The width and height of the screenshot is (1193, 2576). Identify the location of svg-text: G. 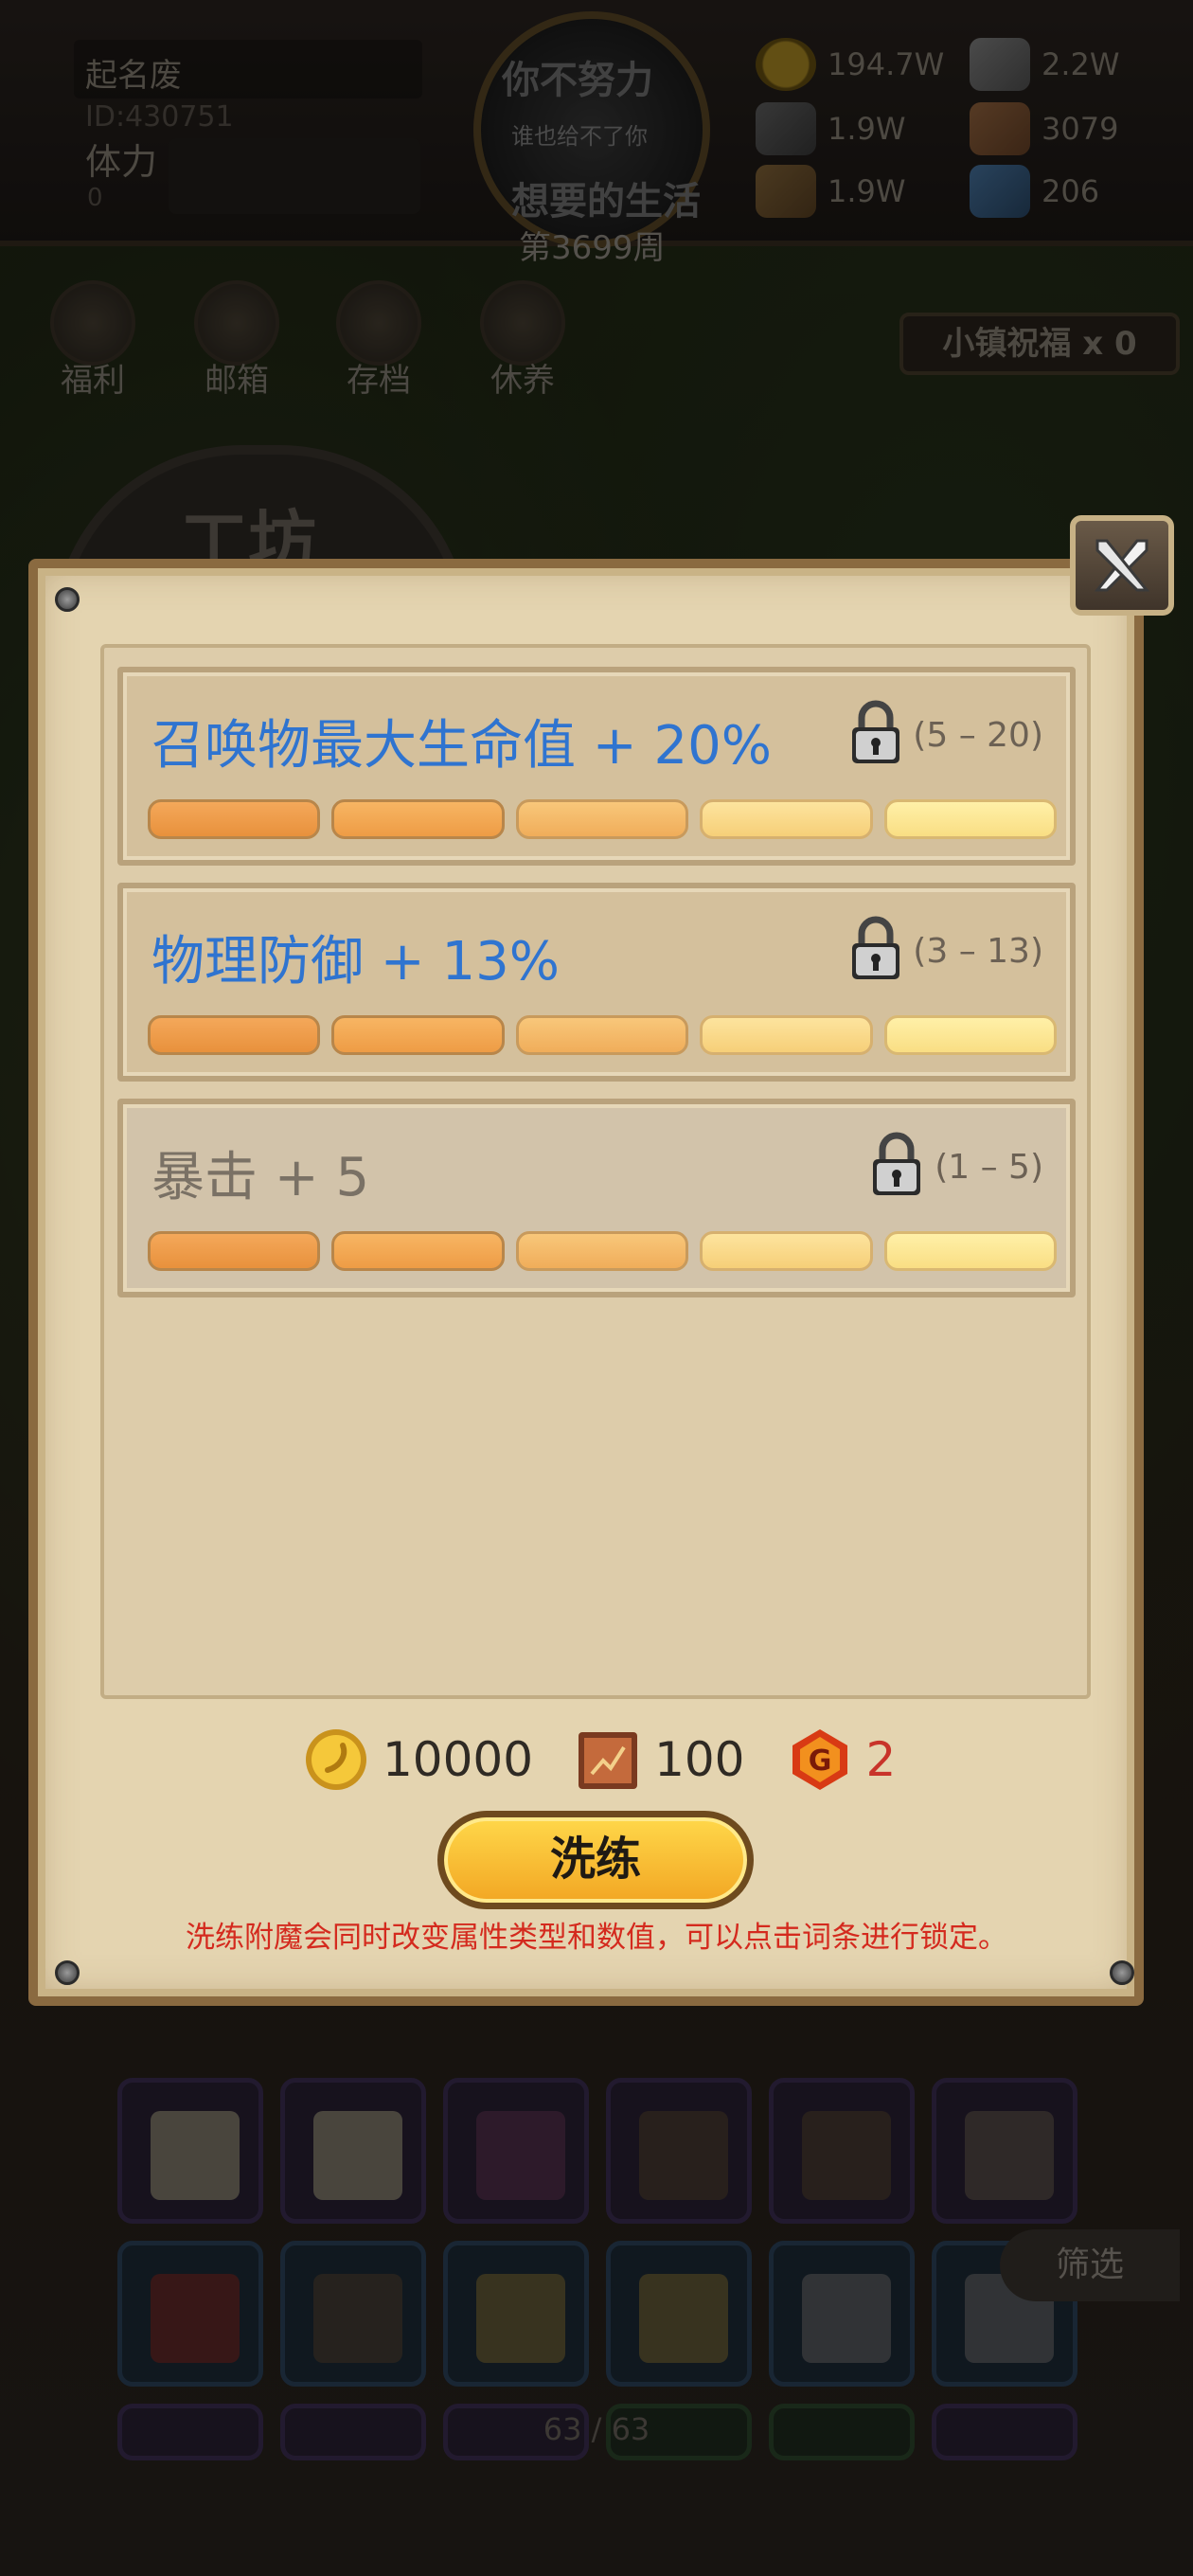
(819, 1761).